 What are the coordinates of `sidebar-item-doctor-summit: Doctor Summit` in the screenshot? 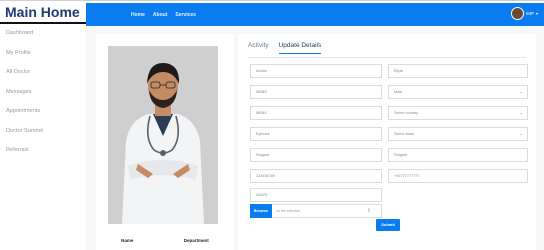 It's located at (43, 132).